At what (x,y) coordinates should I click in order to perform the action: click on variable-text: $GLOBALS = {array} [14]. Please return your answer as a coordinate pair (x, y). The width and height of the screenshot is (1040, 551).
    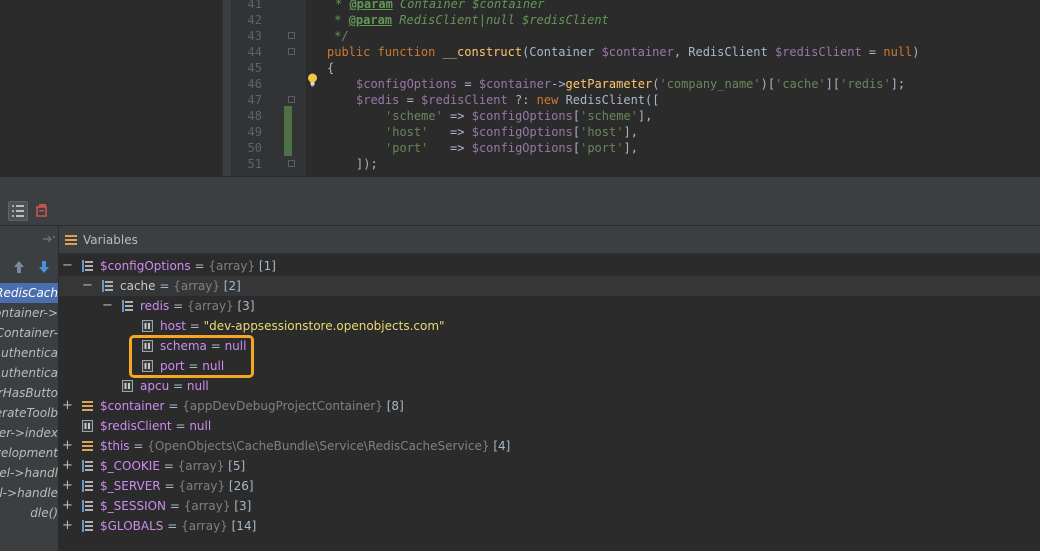
    Looking at the image, I should click on (178, 526).